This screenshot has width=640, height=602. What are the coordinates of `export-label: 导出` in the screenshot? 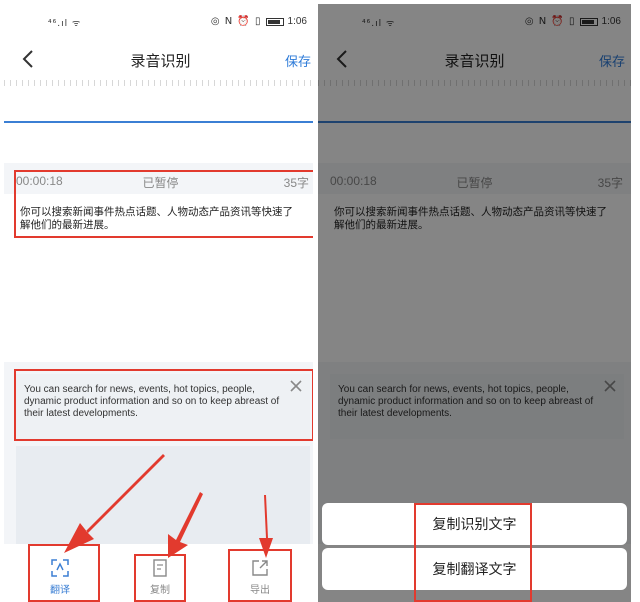 It's located at (260, 590).